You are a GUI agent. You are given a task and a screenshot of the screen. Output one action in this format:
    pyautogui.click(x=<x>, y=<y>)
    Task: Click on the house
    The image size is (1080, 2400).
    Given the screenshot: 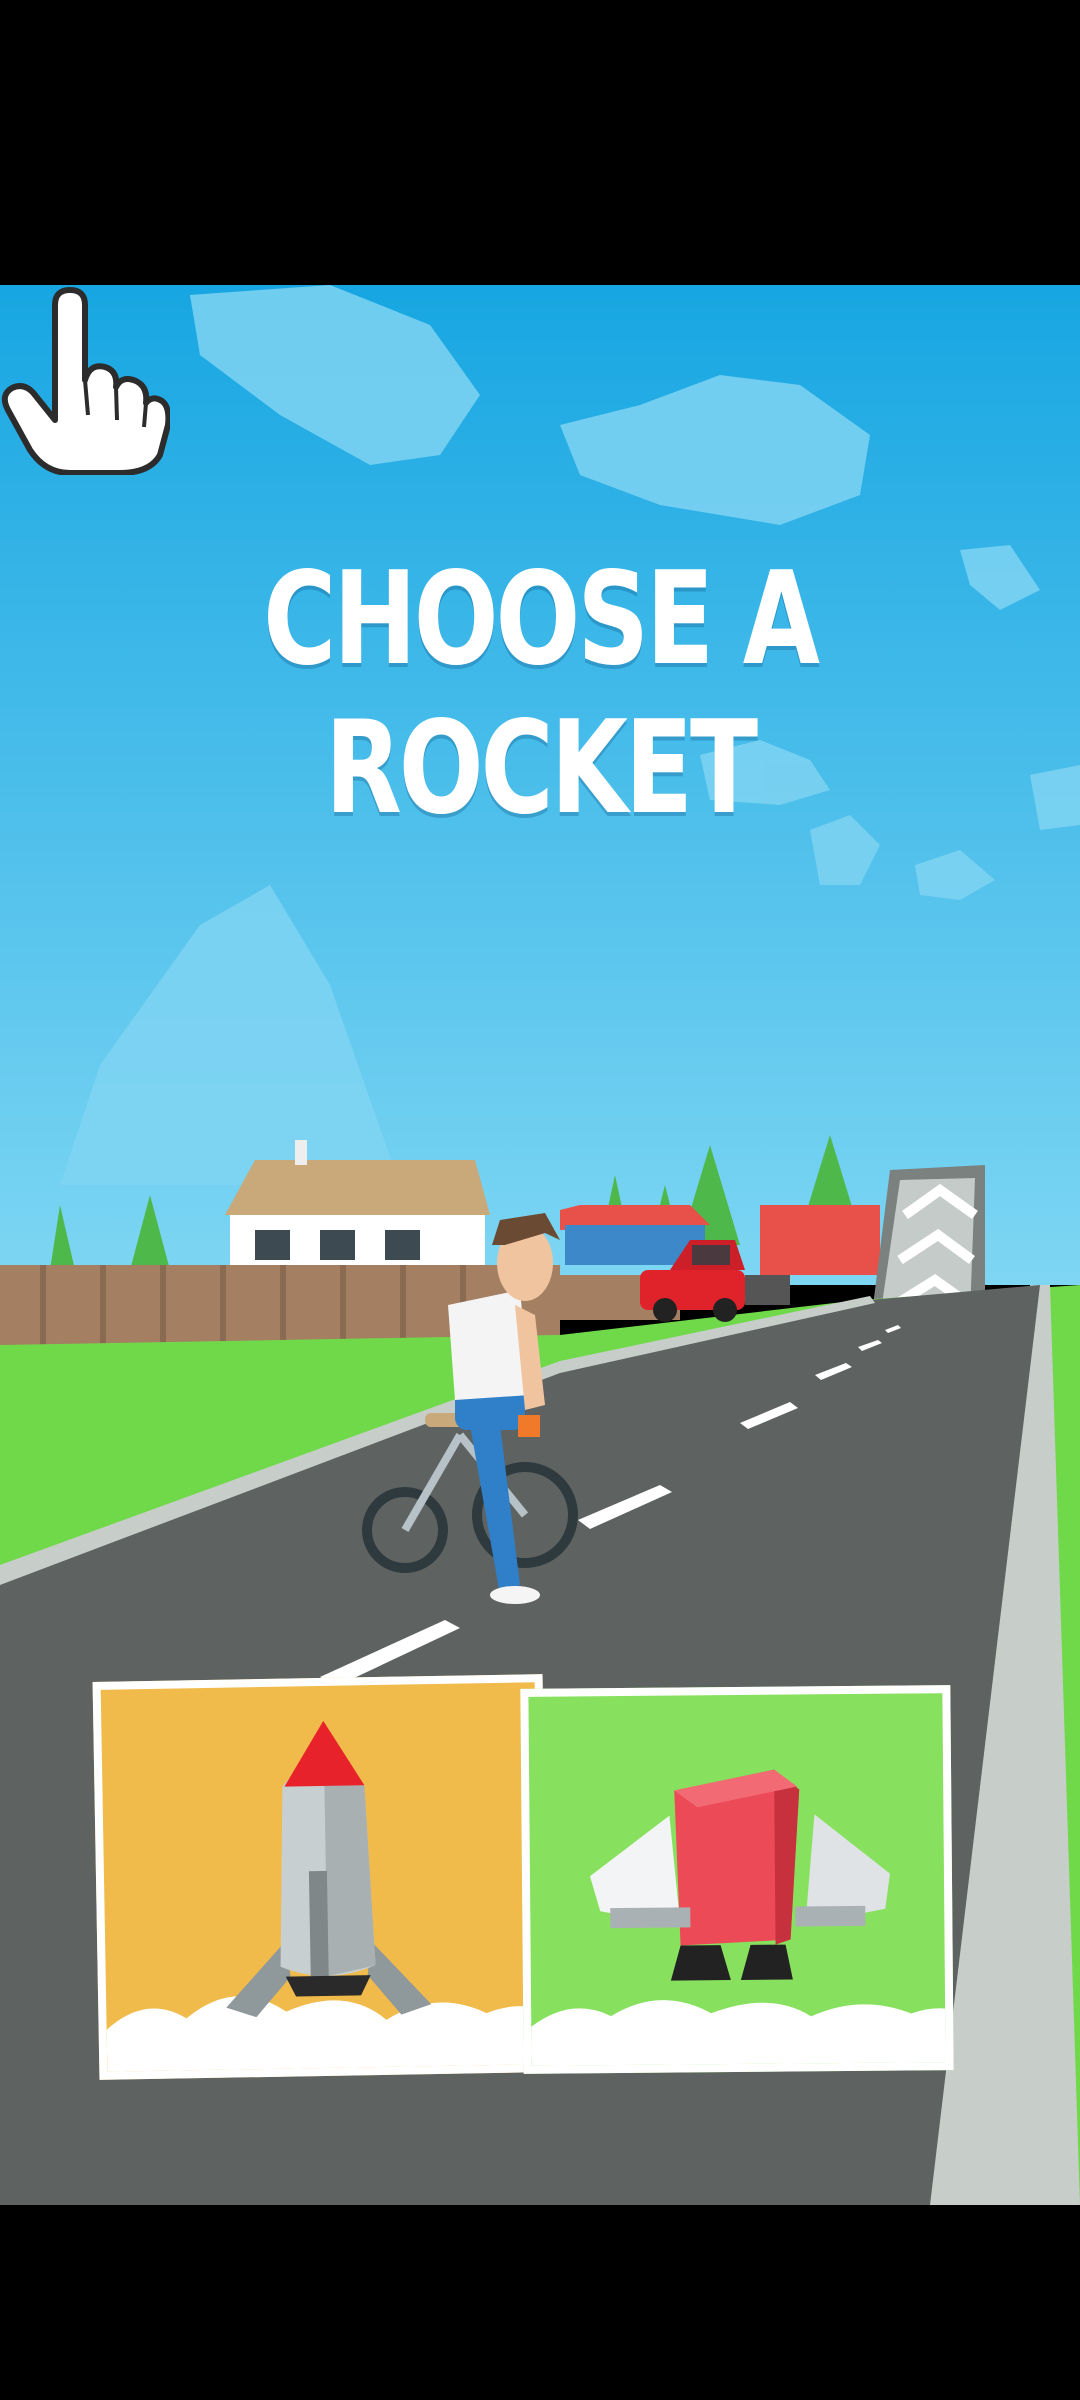 What is the action you would take?
    pyautogui.click(x=357, y=1210)
    